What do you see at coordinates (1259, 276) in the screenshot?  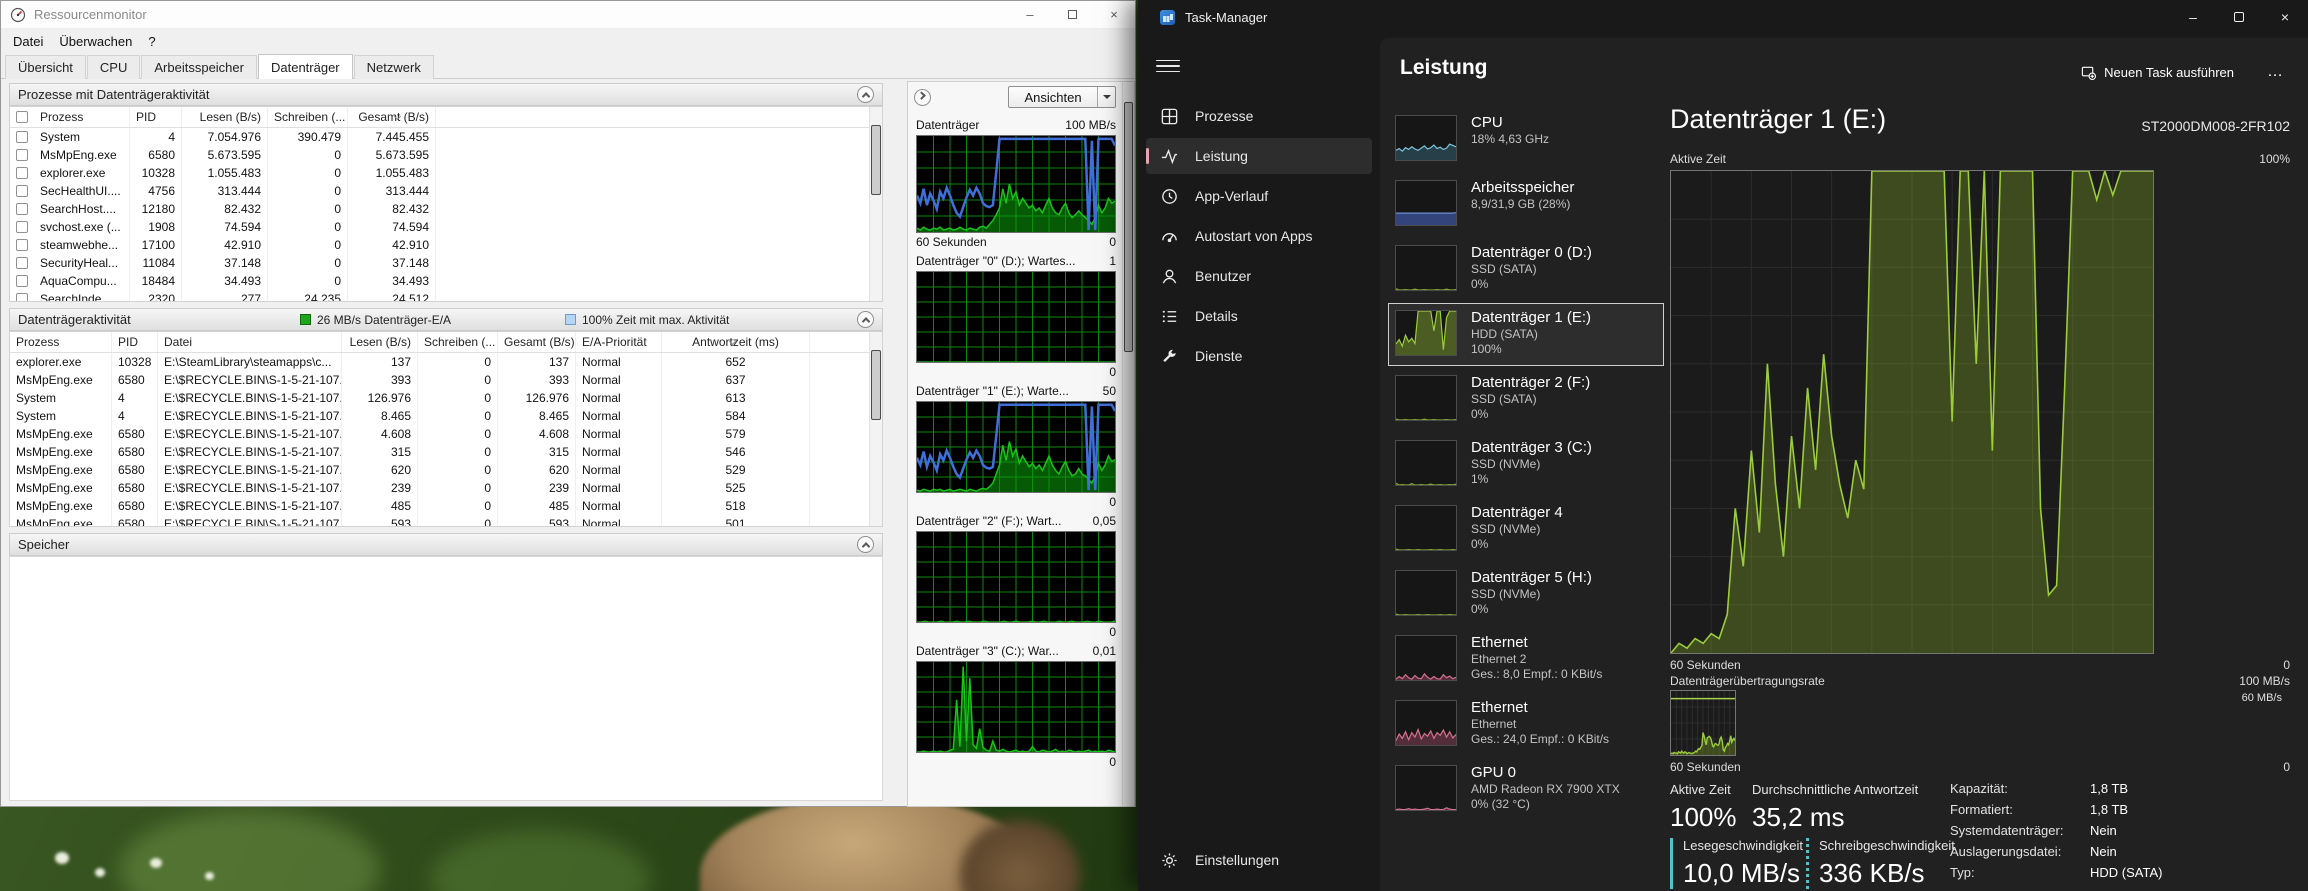 I see `sidebar-item-benutzer: Benutzer` at bounding box center [1259, 276].